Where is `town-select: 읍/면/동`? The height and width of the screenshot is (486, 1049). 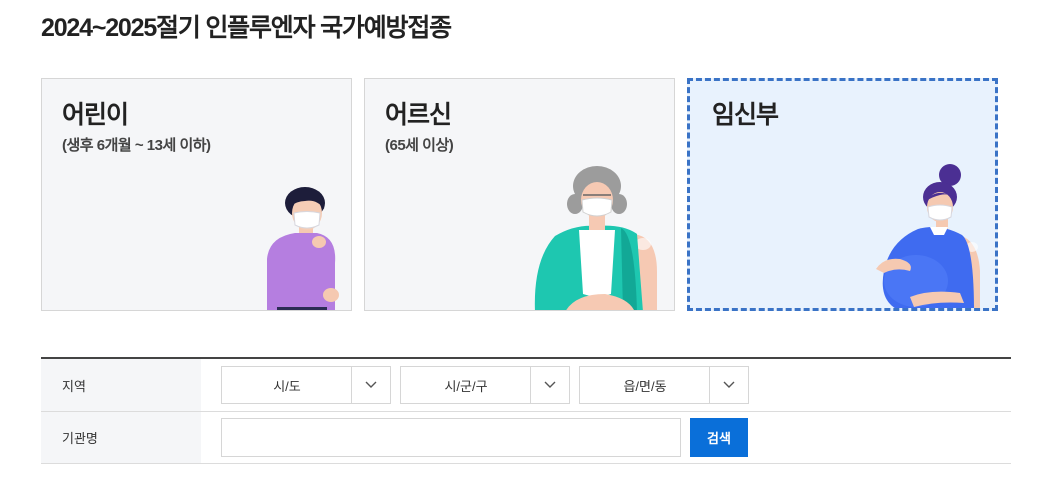 town-select: 읍/면/동 is located at coordinates (664, 385).